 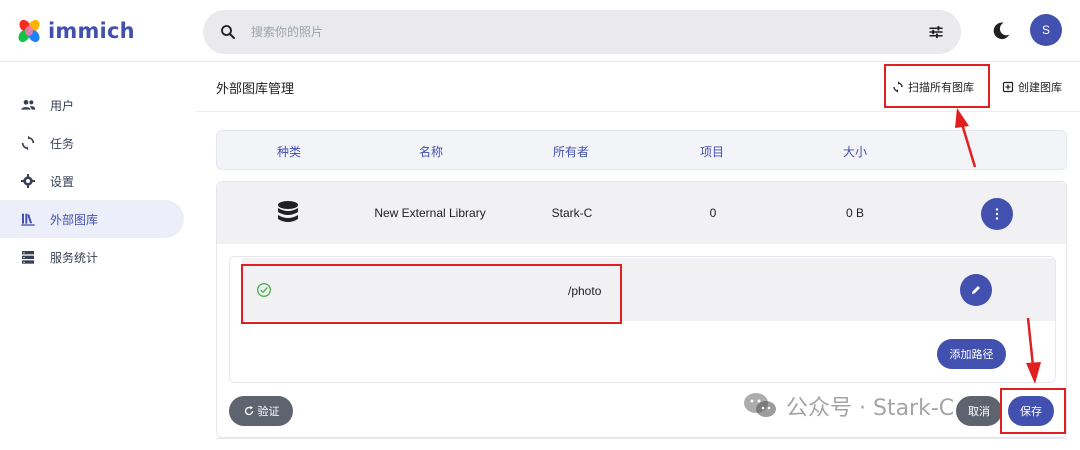 What do you see at coordinates (572, 213) in the screenshot?
I see `library-owner: Stark-C` at bounding box center [572, 213].